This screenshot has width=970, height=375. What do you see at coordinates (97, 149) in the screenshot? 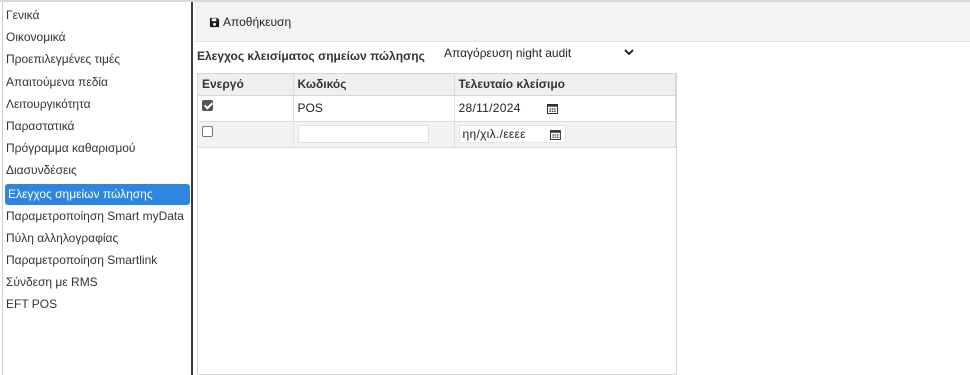
I see `sidebar-item-cleaning-schedule: Πρόγραμμα καθαρισμού` at bounding box center [97, 149].